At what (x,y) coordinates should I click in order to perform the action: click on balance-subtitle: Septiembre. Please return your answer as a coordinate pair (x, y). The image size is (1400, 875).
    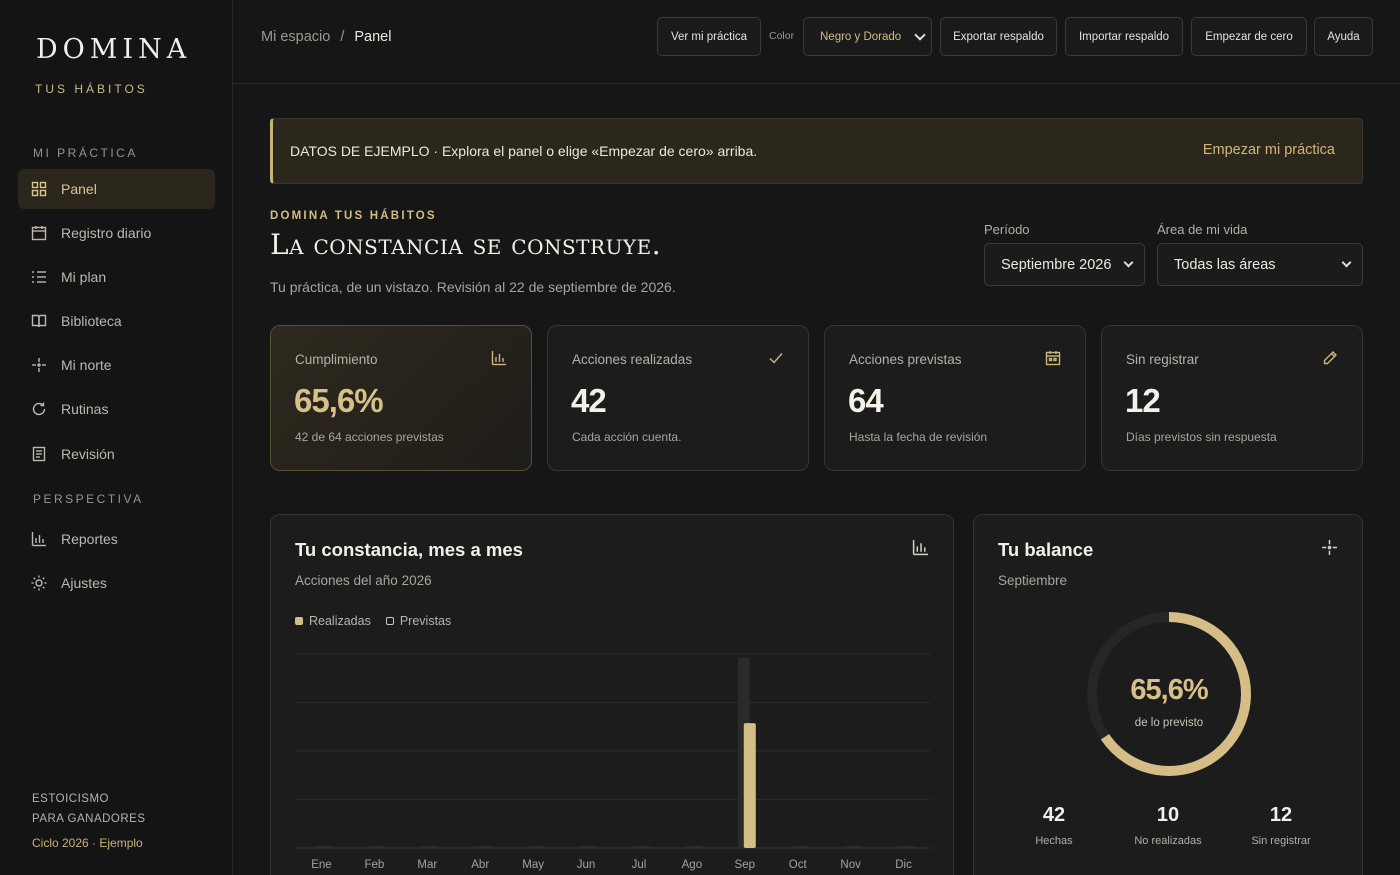
    Looking at the image, I should click on (1033, 580).